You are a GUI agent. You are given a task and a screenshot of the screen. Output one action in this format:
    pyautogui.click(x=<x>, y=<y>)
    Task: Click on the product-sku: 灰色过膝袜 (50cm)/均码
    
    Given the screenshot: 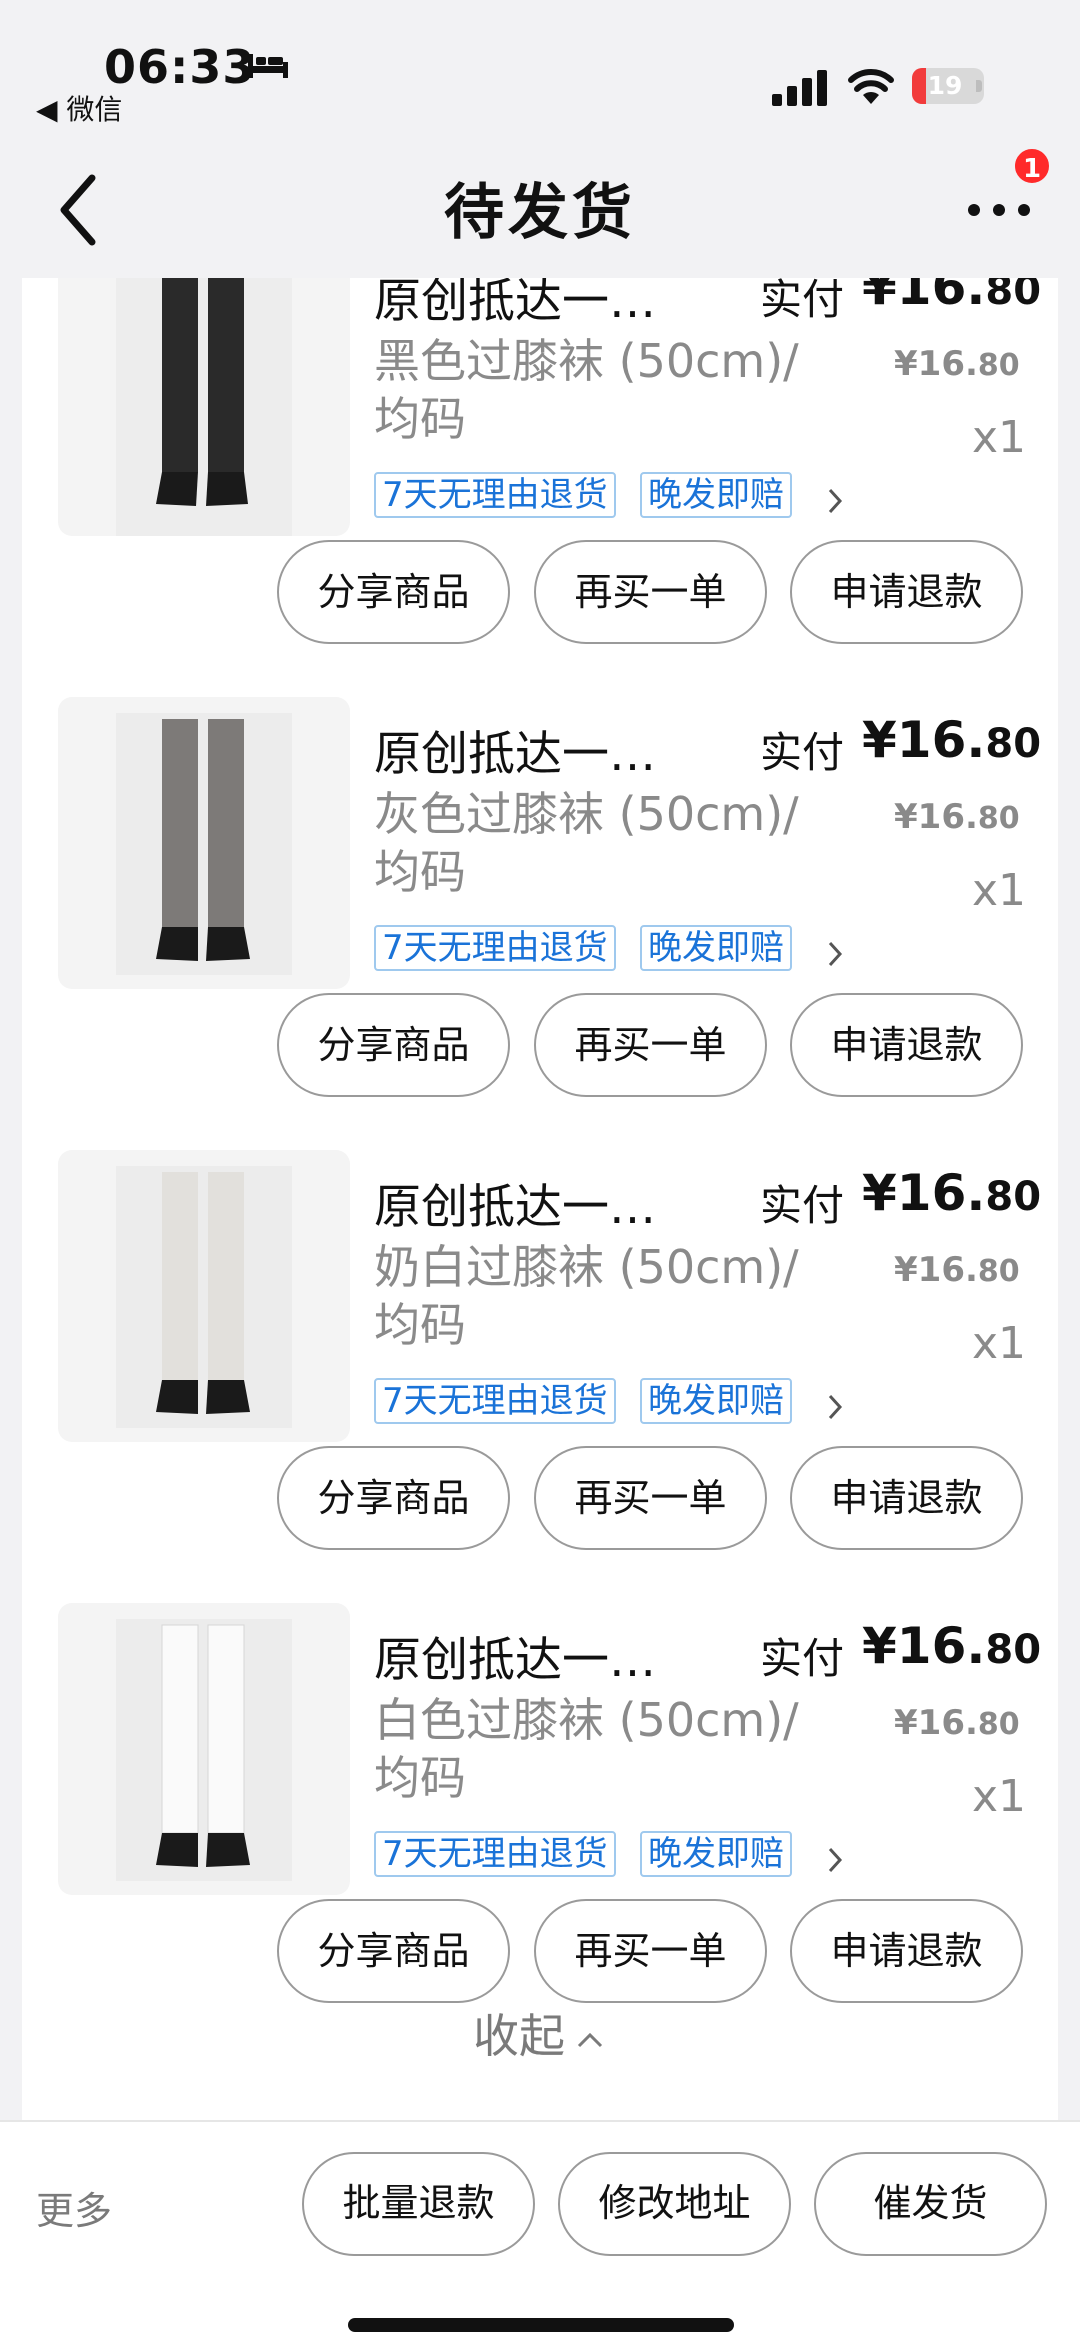 What is the action you would take?
    pyautogui.click(x=609, y=843)
    